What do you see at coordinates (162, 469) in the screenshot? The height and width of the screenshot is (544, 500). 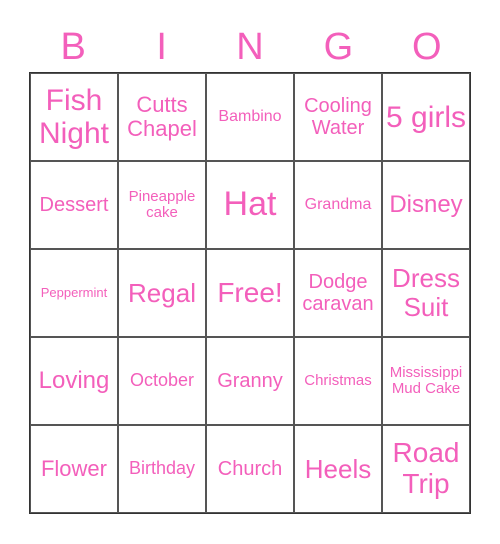 I see `bingo-cell: Birthday` at bounding box center [162, 469].